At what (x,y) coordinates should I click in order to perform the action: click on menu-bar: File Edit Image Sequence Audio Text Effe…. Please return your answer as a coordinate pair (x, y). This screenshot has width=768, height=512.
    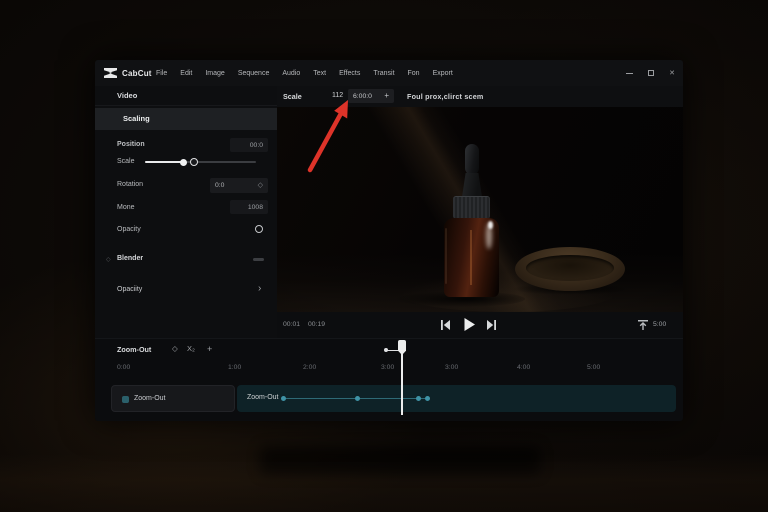
    Looking at the image, I should click on (304, 73).